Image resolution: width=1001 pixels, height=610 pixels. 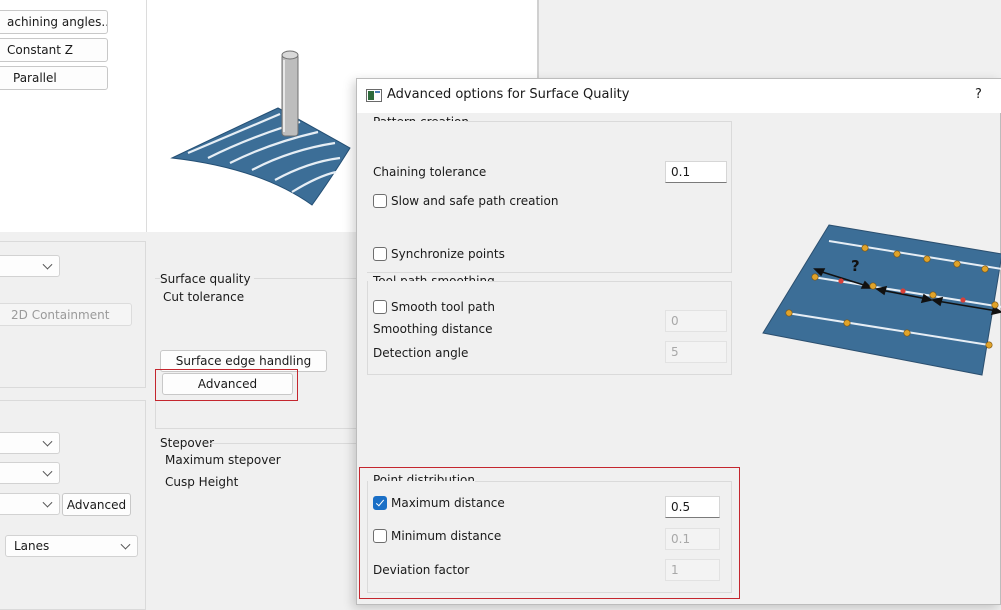 What do you see at coordinates (380, 307) in the screenshot?
I see `smooth-tool-path-checkbox` at bounding box center [380, 307].